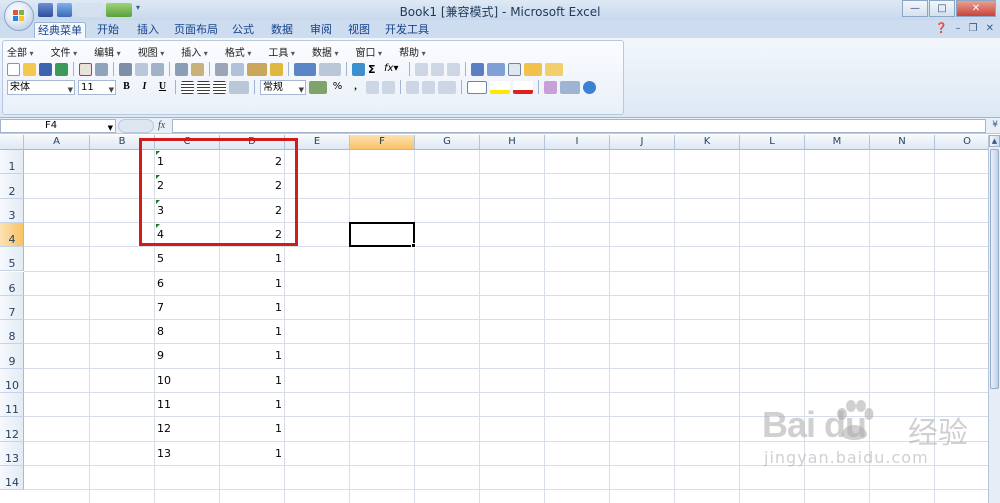 The height and width of the screenshot is (503, 1000). Describe the element at coordinates (238, 51) in the screenshot. I see `menu-format: 格式` at that location.